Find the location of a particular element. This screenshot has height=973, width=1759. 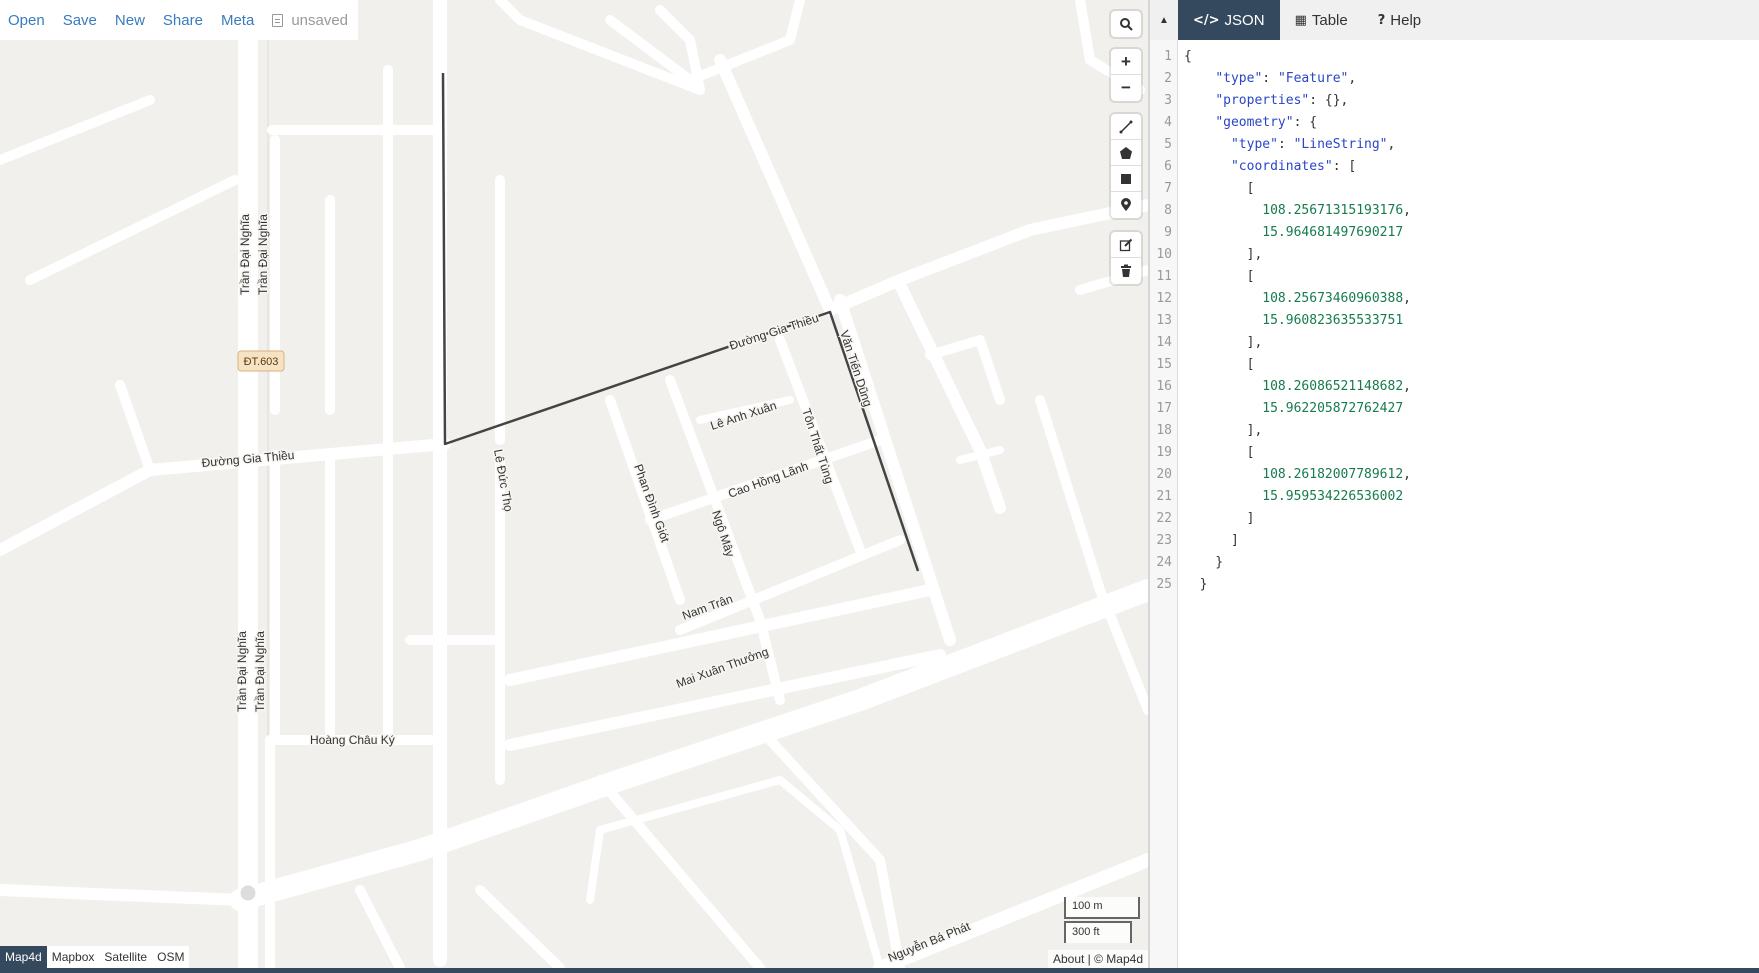

top-menu: Open Save New Share Meta unsaved is located at coordinates (179, 20).